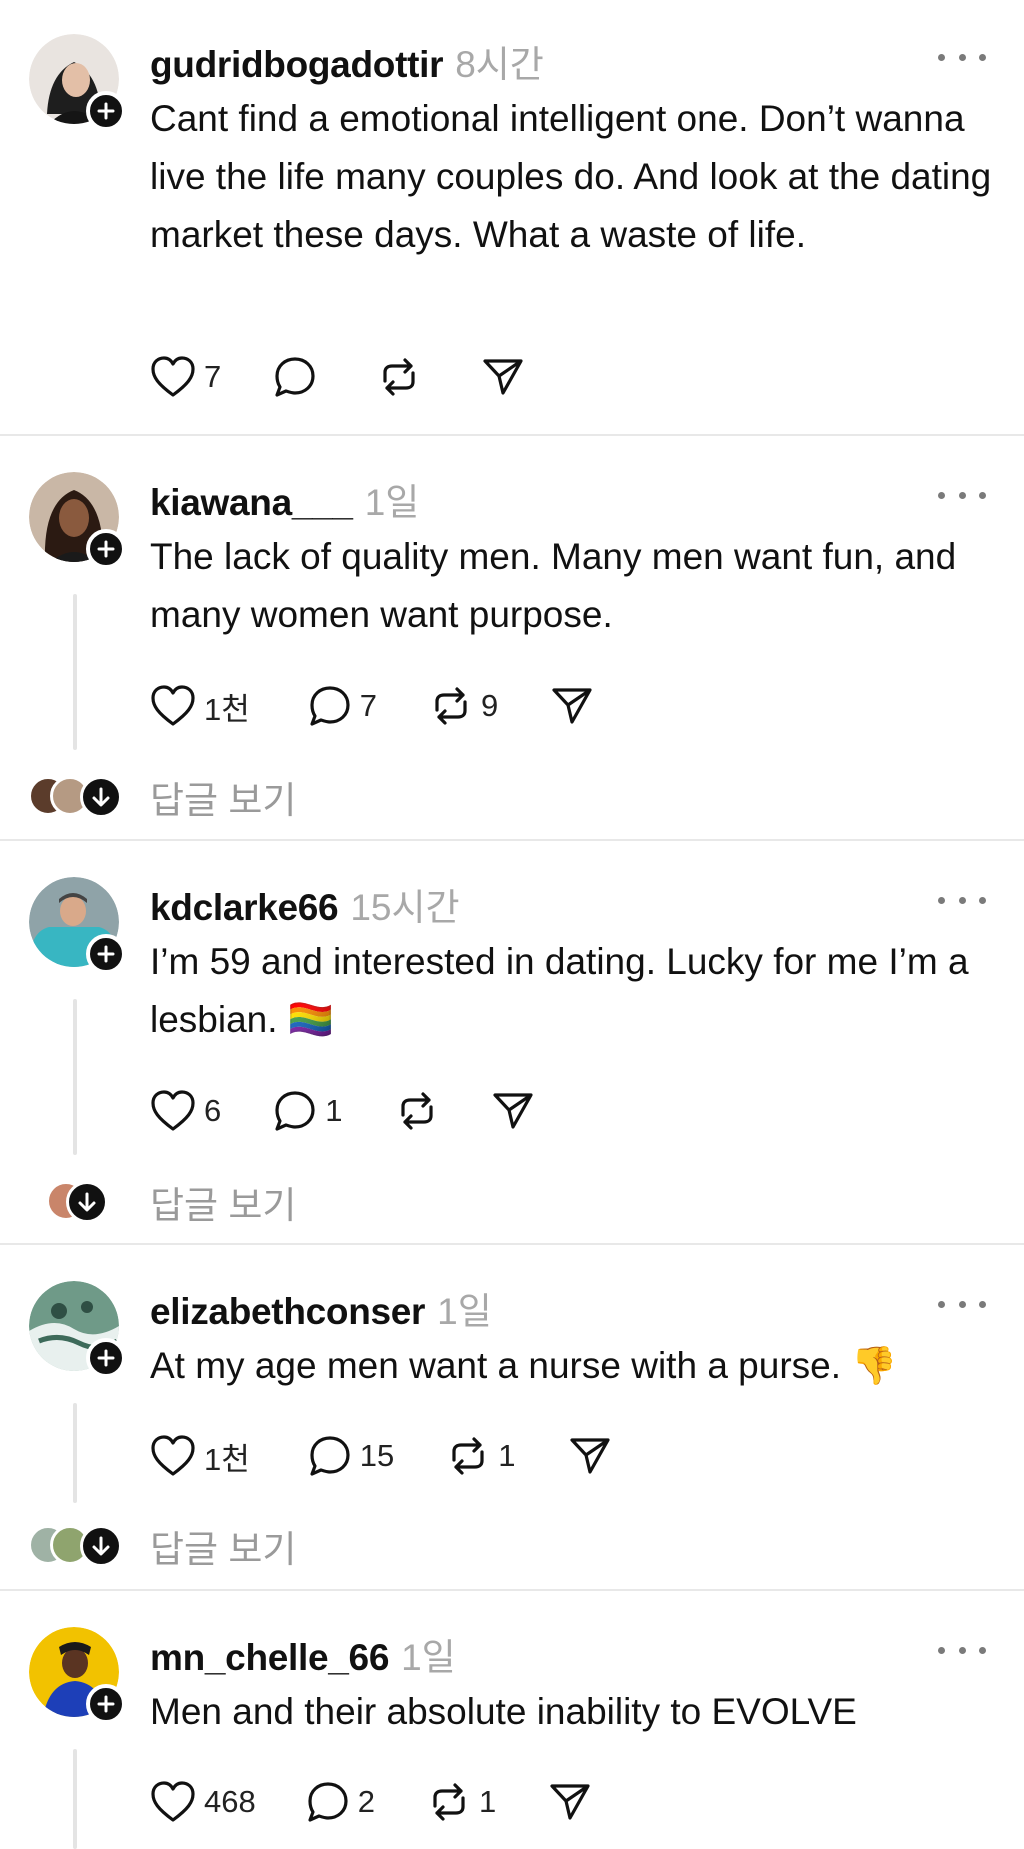 This screenshot has width=1024, height=1849. I want to click on post-header: gudridbogadottir 8시간, so click(347, 61).